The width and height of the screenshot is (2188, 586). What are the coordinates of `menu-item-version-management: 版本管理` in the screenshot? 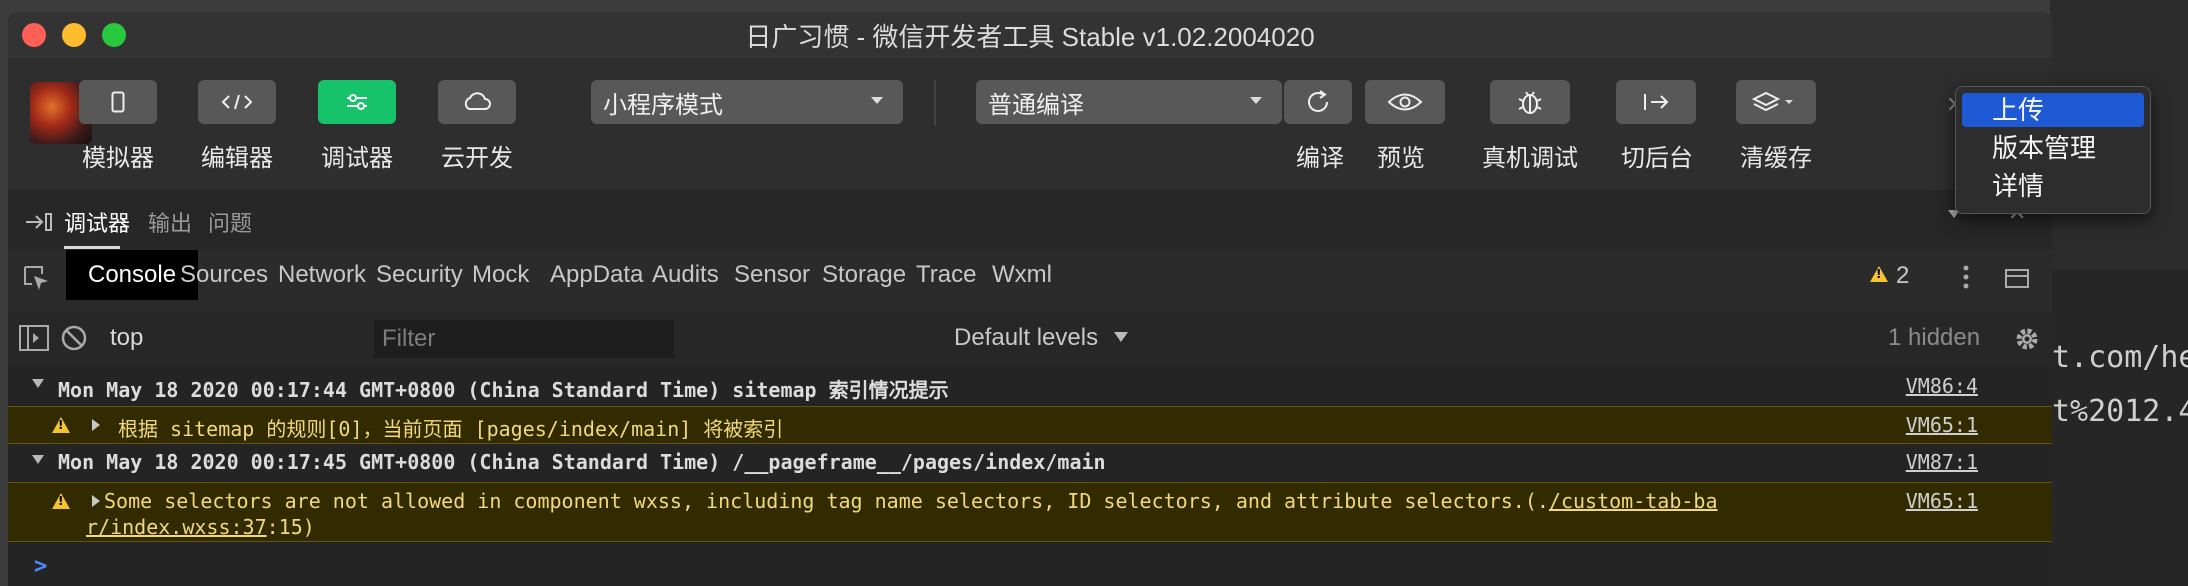 It's located at (2053, 148).